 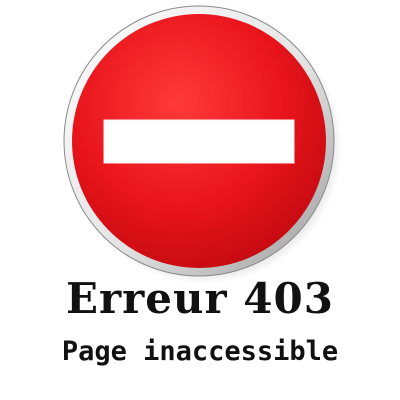 I want to click on error-subtitle: Page inaccessible, so click(x=200, y=351).